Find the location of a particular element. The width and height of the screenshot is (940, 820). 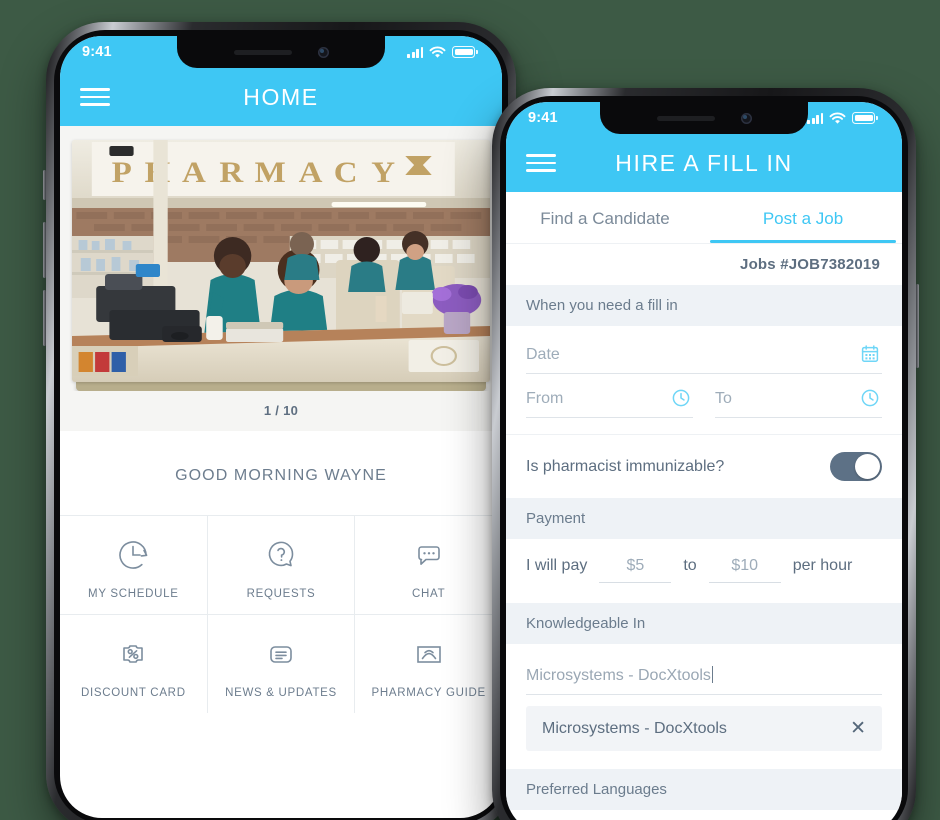

page-title: HOME is located at coordinates (281, 96).